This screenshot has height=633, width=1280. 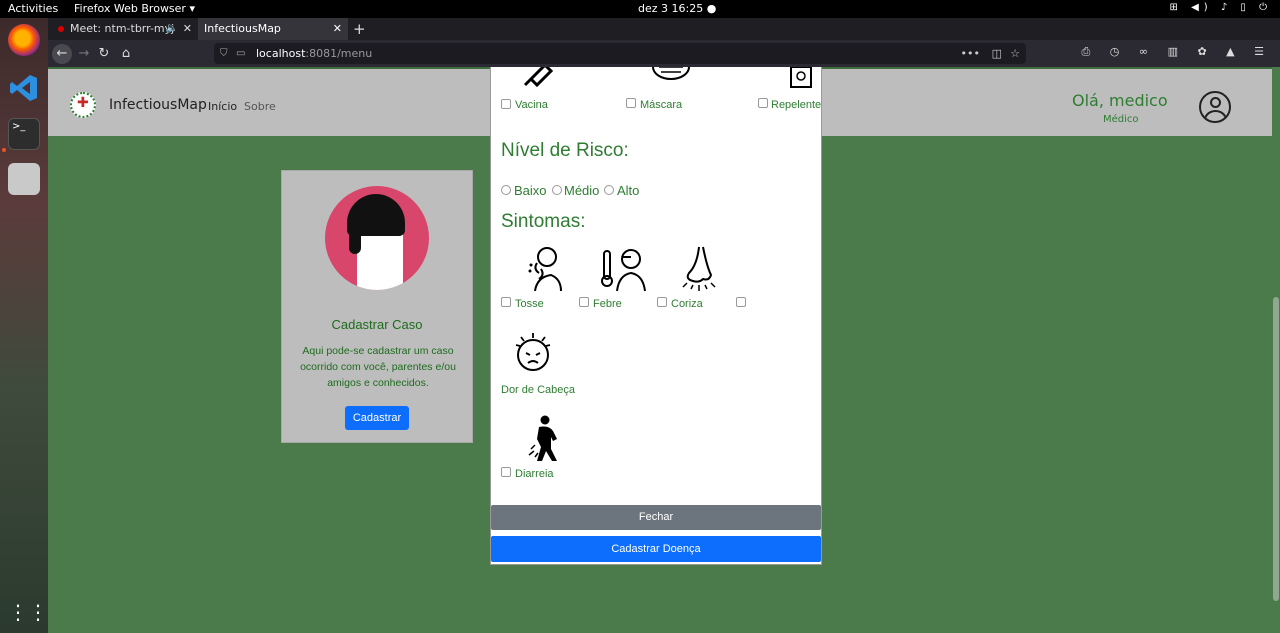 I want to click on checkbox-vacina, so click(x=506, y=104).